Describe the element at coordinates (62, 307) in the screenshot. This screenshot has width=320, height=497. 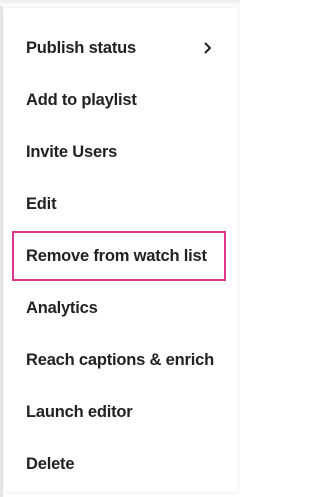
I see `menu-item-label: Analytics` at that location.